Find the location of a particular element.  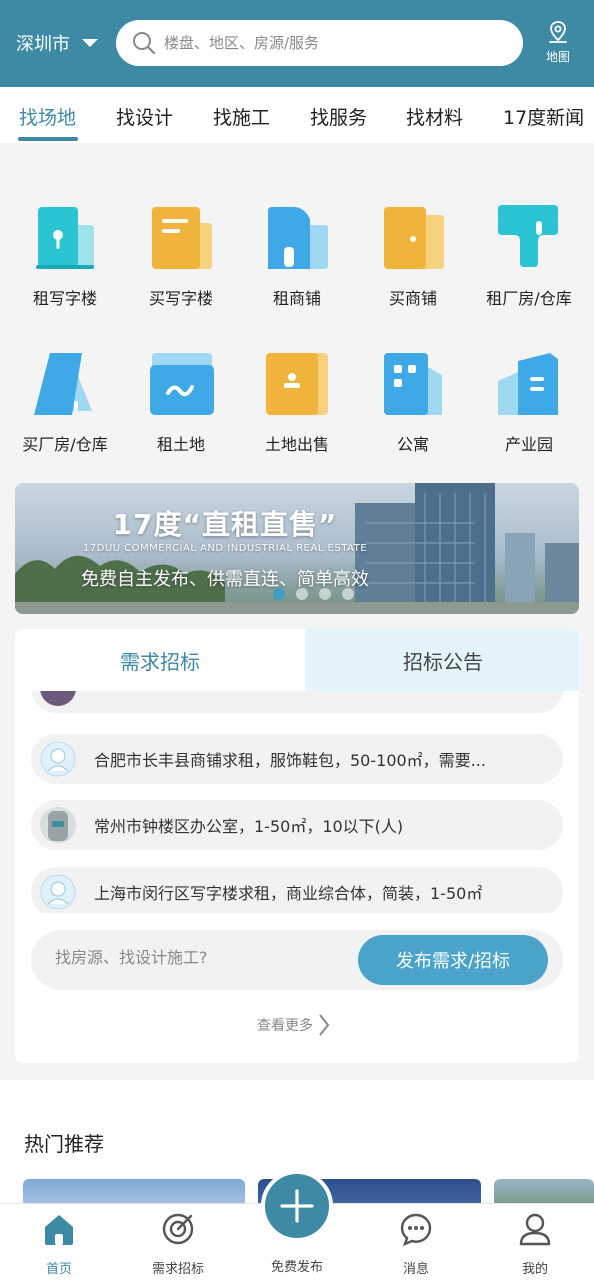

publish-bar: 发布需求/招标 is located at coordinates (297, 960).